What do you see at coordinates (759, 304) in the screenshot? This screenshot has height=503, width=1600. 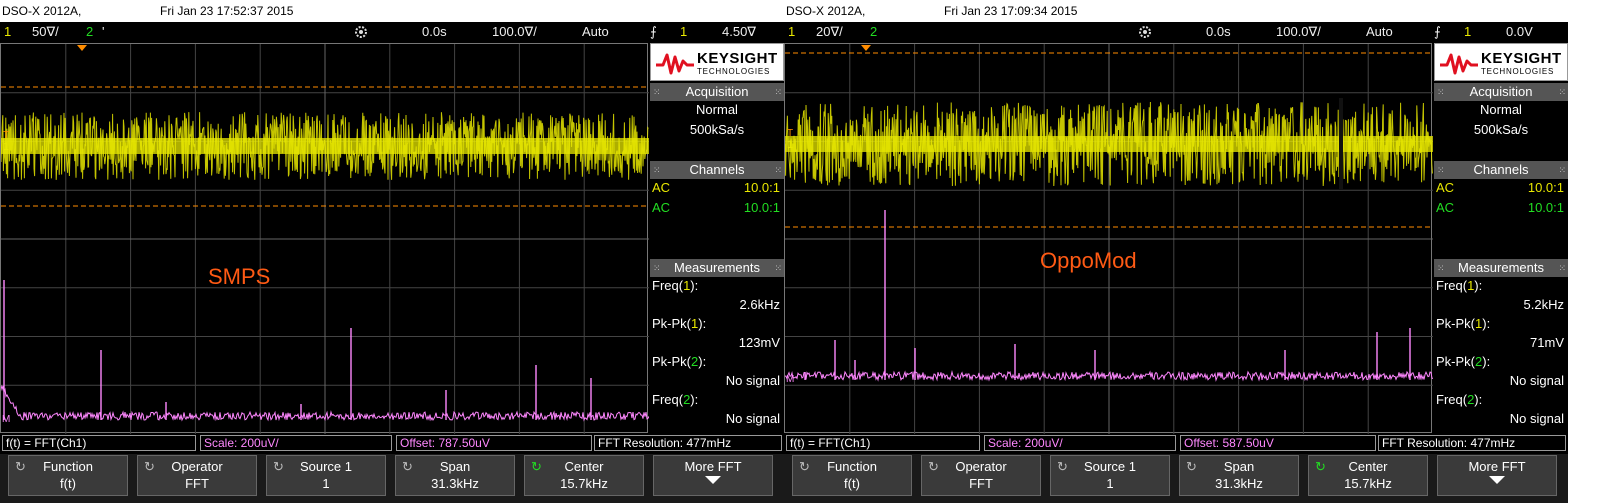 I see `measurement-value: 2.6kHz` at bounding box center [759, 304].